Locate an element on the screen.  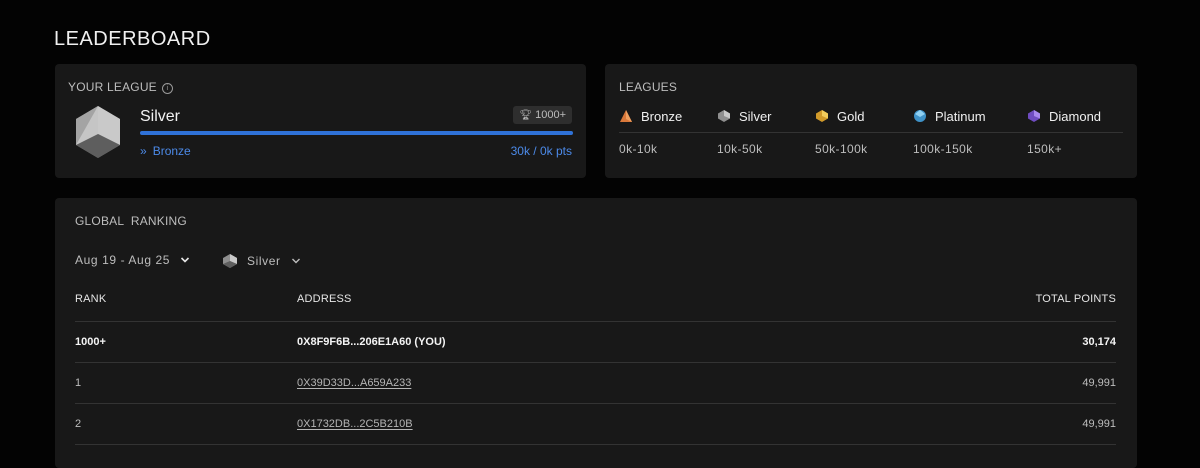
league-points: 30k / 0k pts is located at coordinates (541, 151).